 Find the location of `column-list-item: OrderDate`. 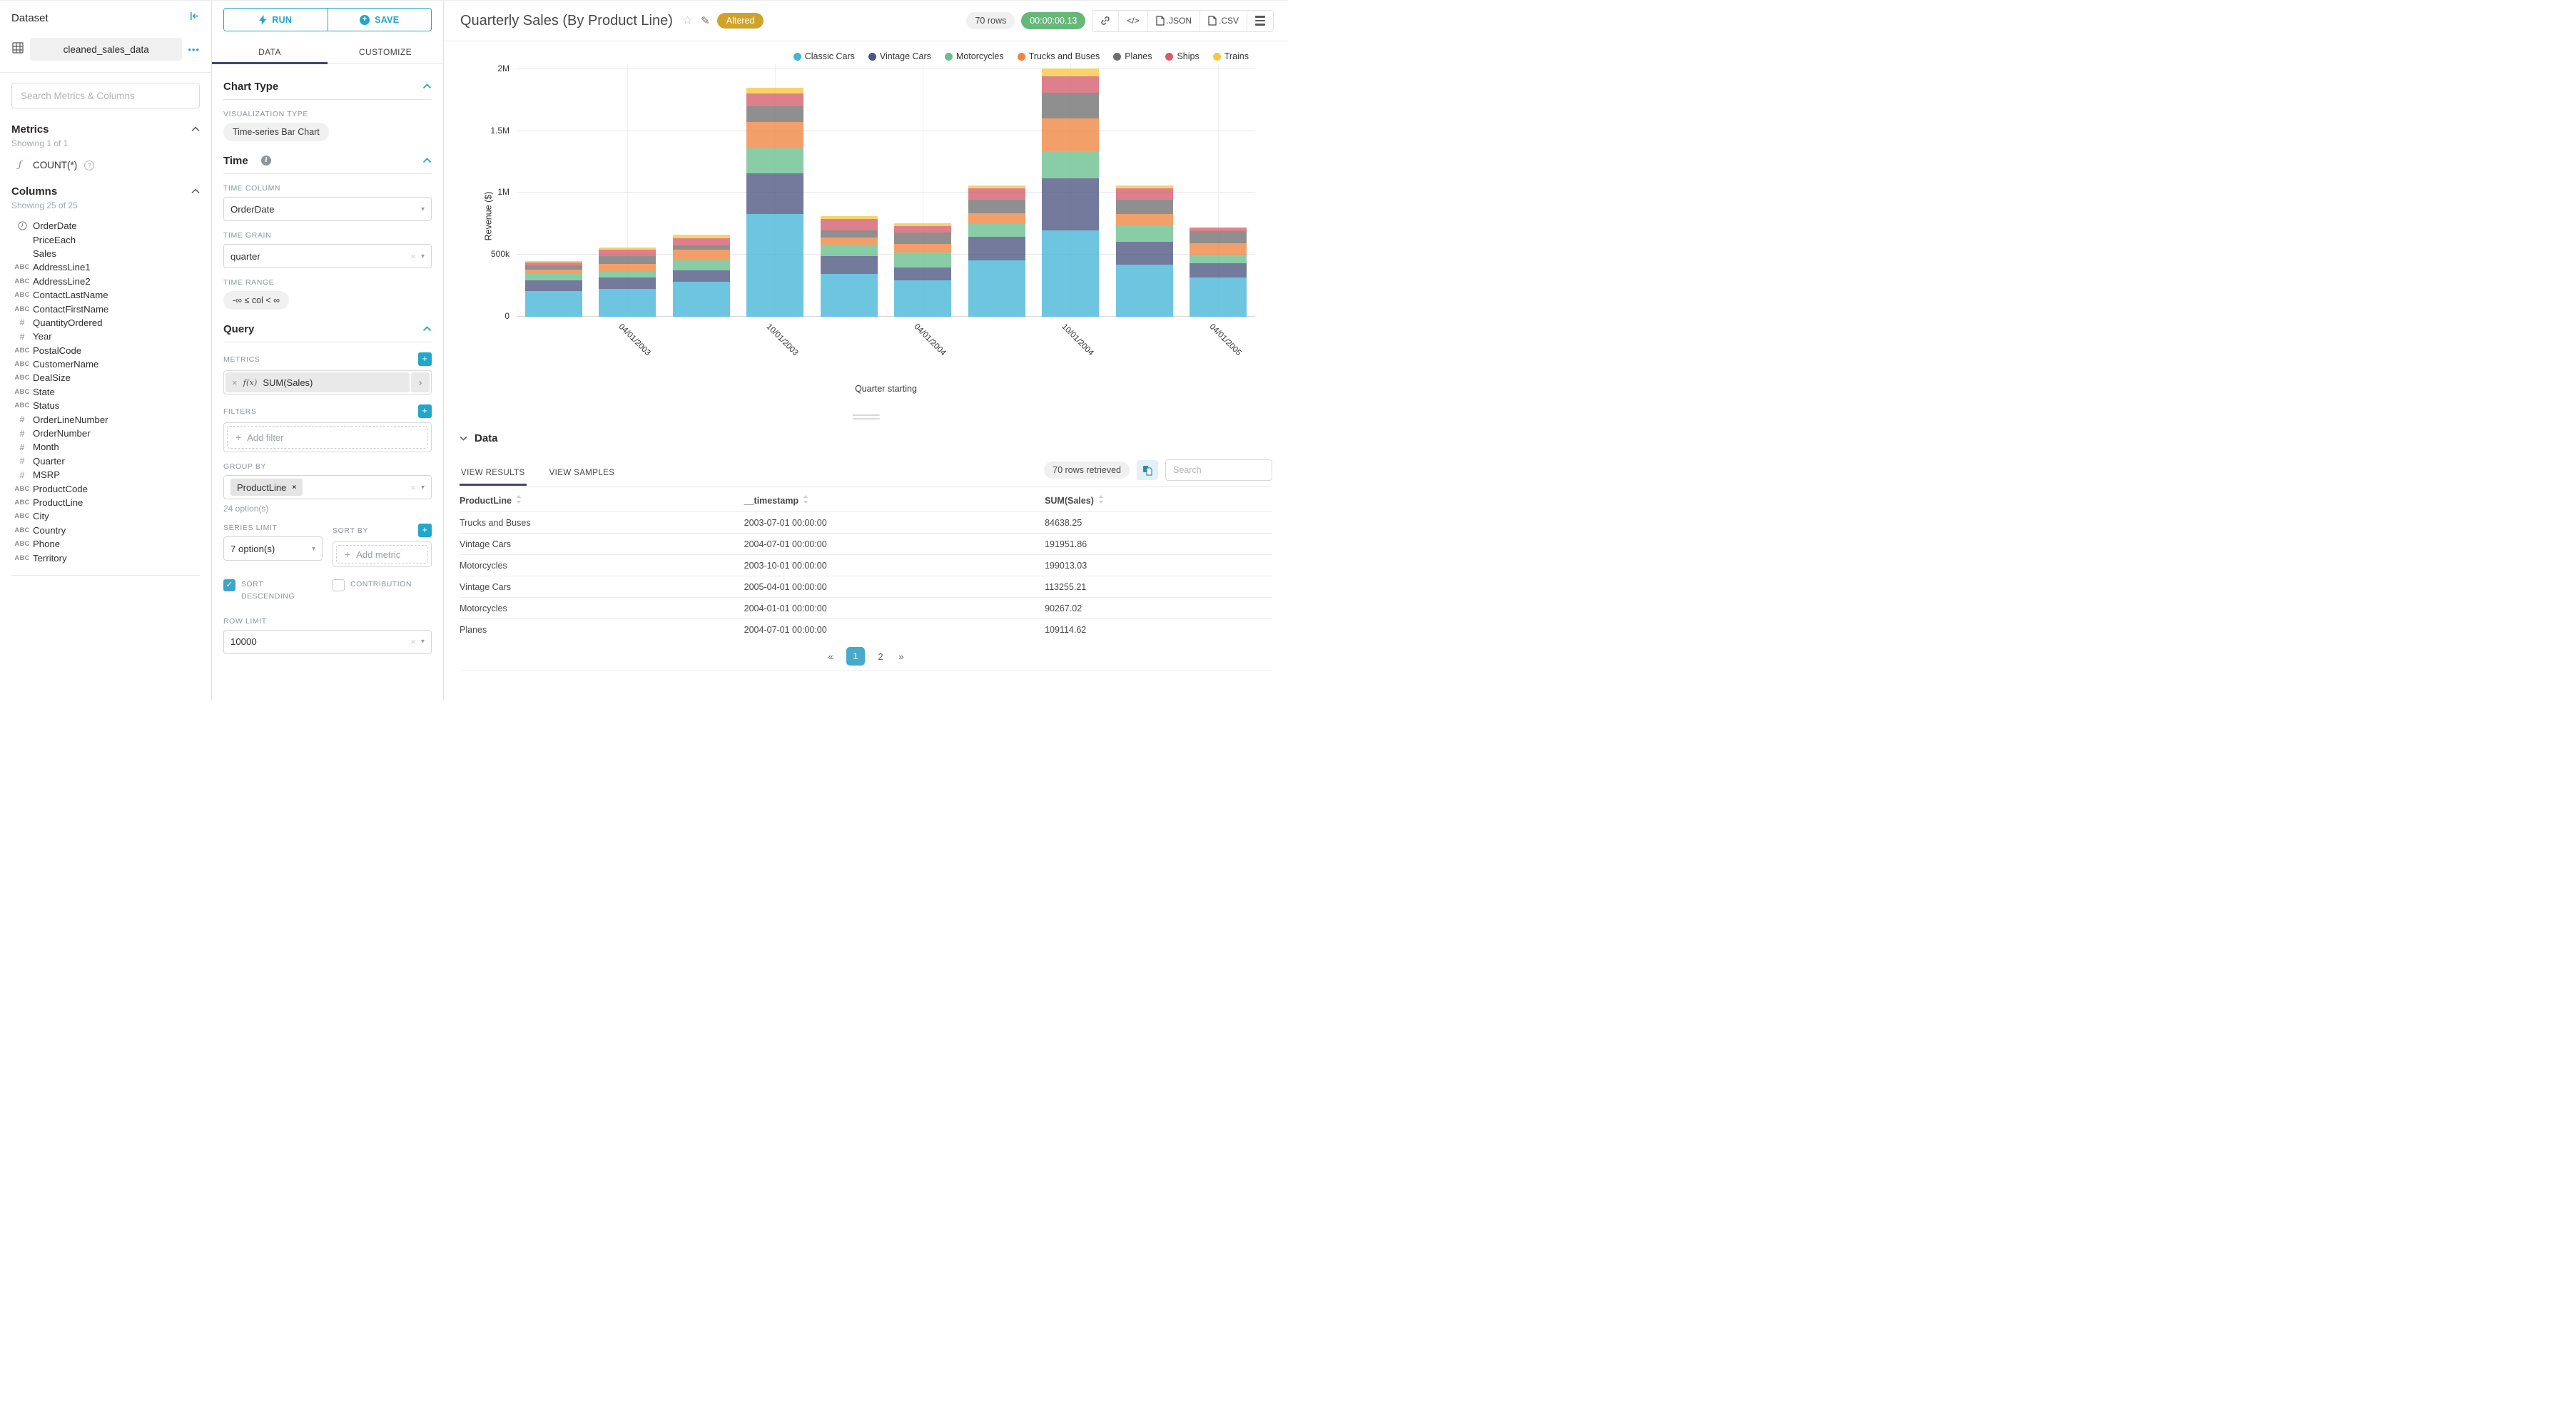

column-list-item: OrderDate is located at coordinates (105, 226).